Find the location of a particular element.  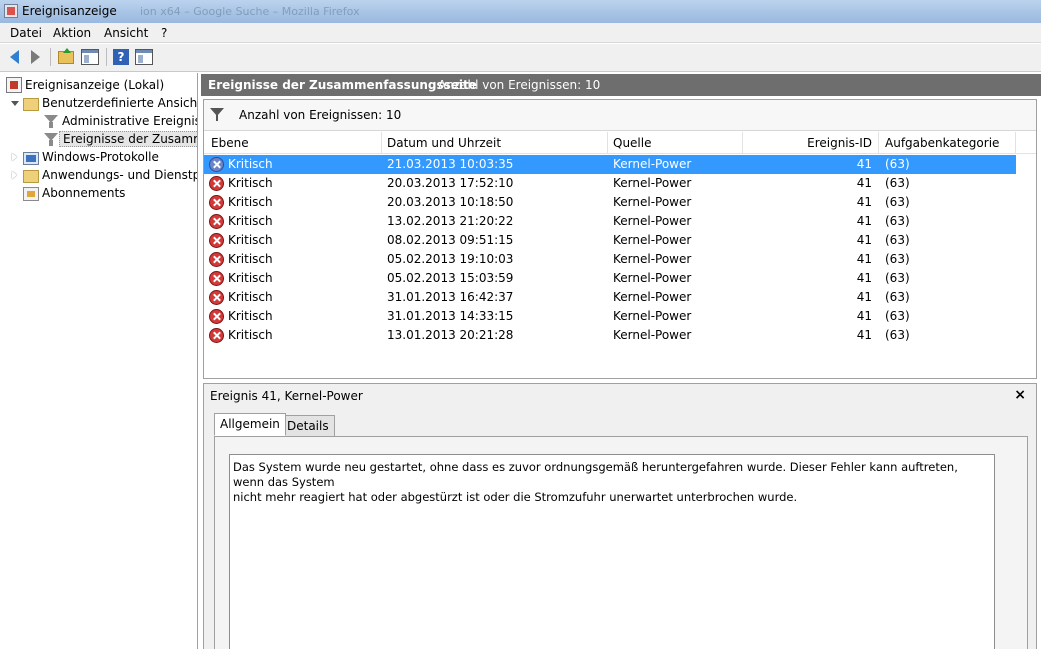

event-datetime: 13.02.2013 21:20:22 is located at coordinates (450, 221).